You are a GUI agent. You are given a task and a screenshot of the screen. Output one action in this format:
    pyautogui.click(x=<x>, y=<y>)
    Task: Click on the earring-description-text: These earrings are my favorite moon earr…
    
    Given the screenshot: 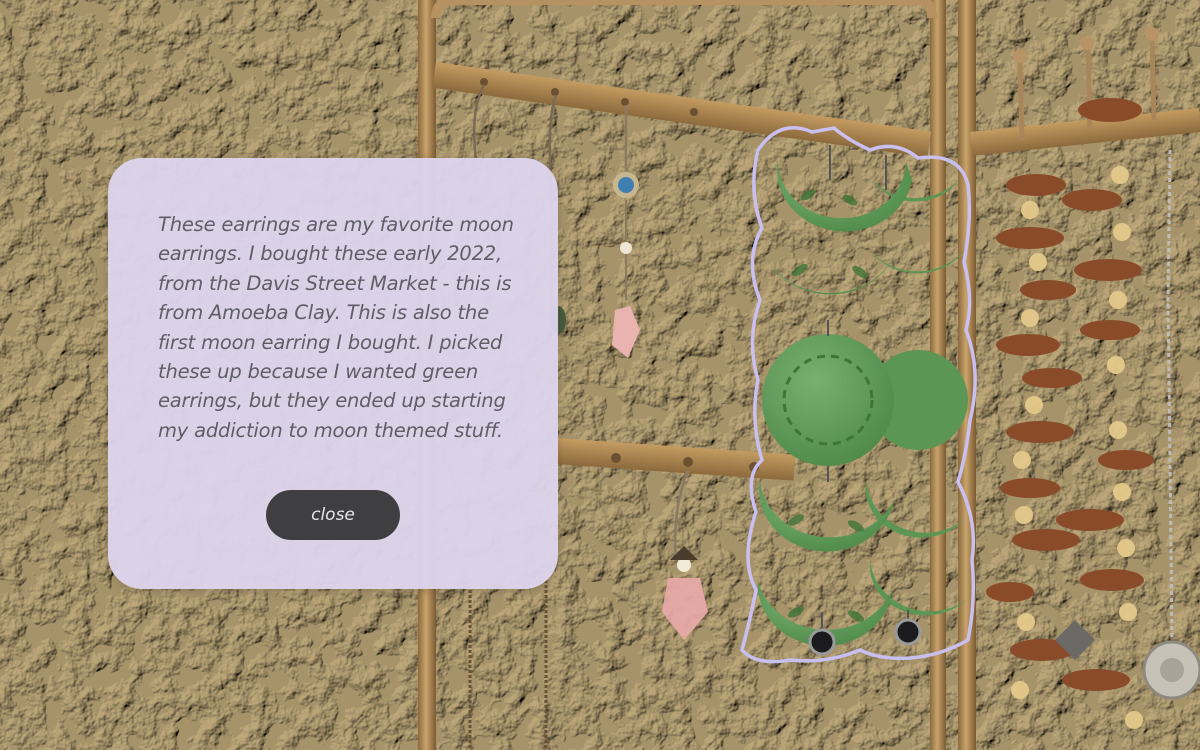 What is the action you would take?
    pyautogui.click(x=336, y=327)
    